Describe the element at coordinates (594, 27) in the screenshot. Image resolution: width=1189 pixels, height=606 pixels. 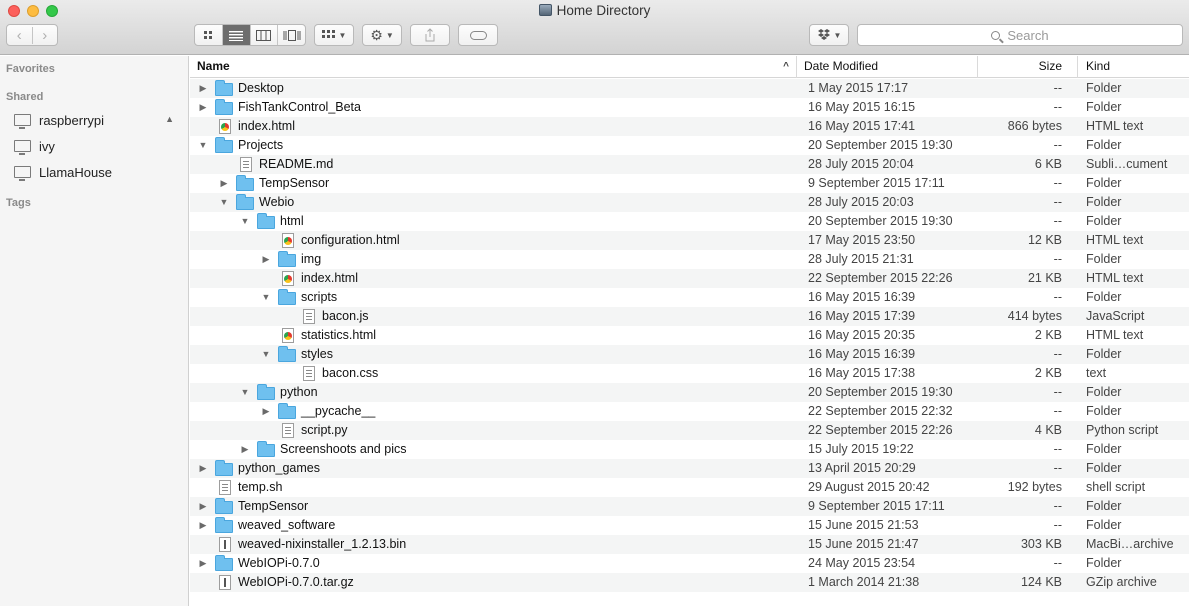
I see `window-titlebar: Home Directory ‹ › ▼ ⚙ ▼ ▼ Search` at that location.